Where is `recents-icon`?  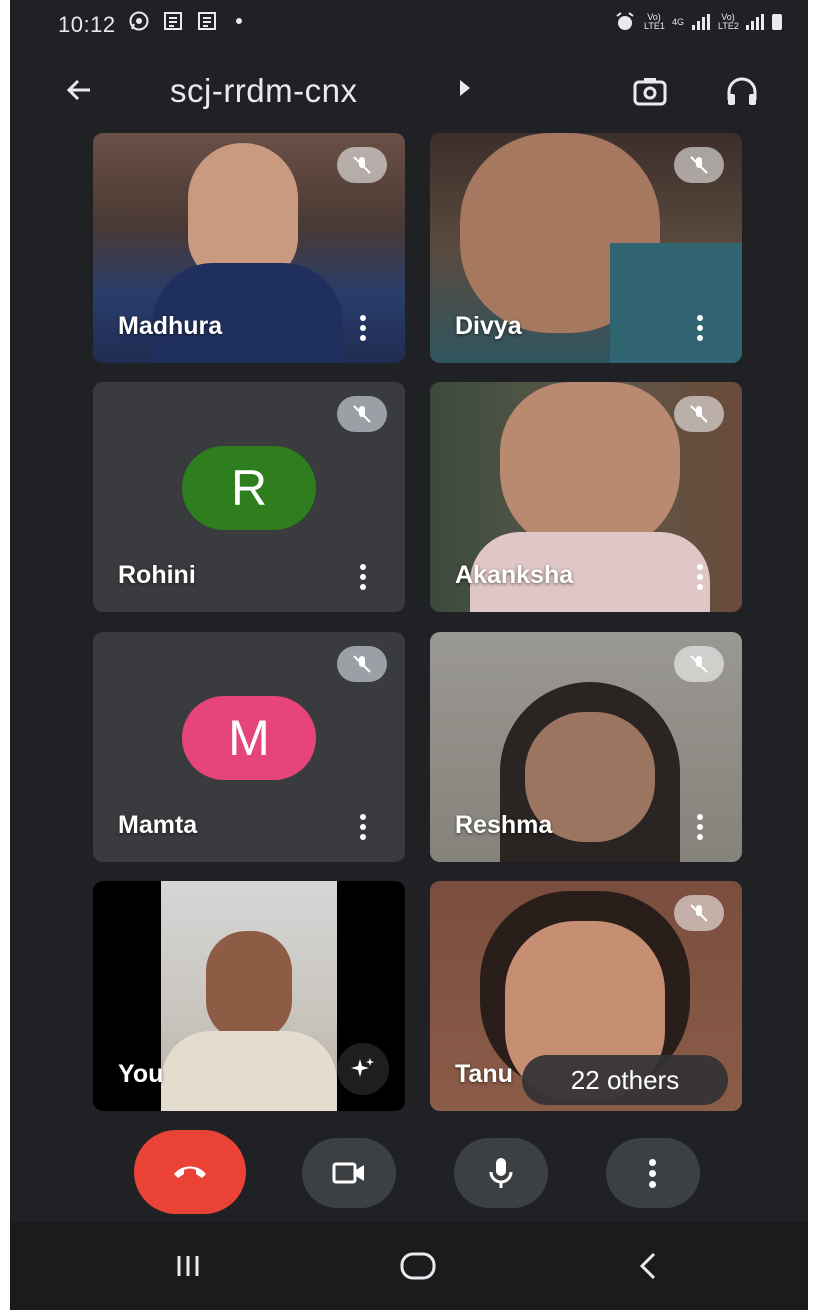
recents-icon is located at coordinates (188, 1266).